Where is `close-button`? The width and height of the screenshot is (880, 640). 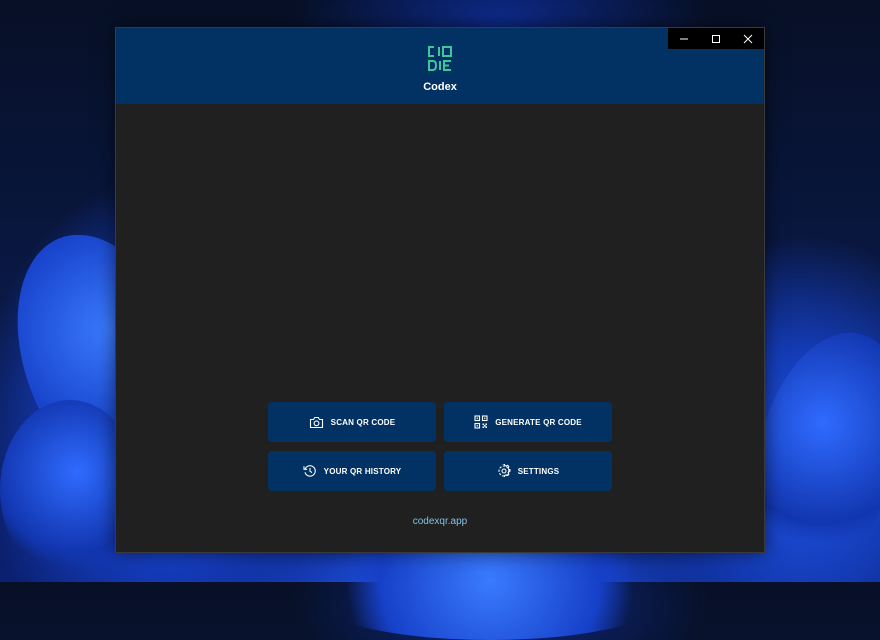
close-button is located at coordinates (748, 38).